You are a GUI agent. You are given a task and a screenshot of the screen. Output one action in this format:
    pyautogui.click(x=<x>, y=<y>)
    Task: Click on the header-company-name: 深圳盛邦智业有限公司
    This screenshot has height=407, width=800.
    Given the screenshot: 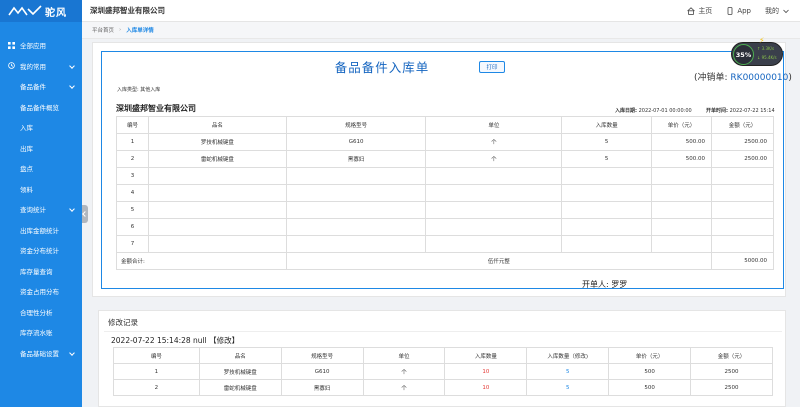 What is the action you would take?
    pyautogui.click(x=127, y=10)
    